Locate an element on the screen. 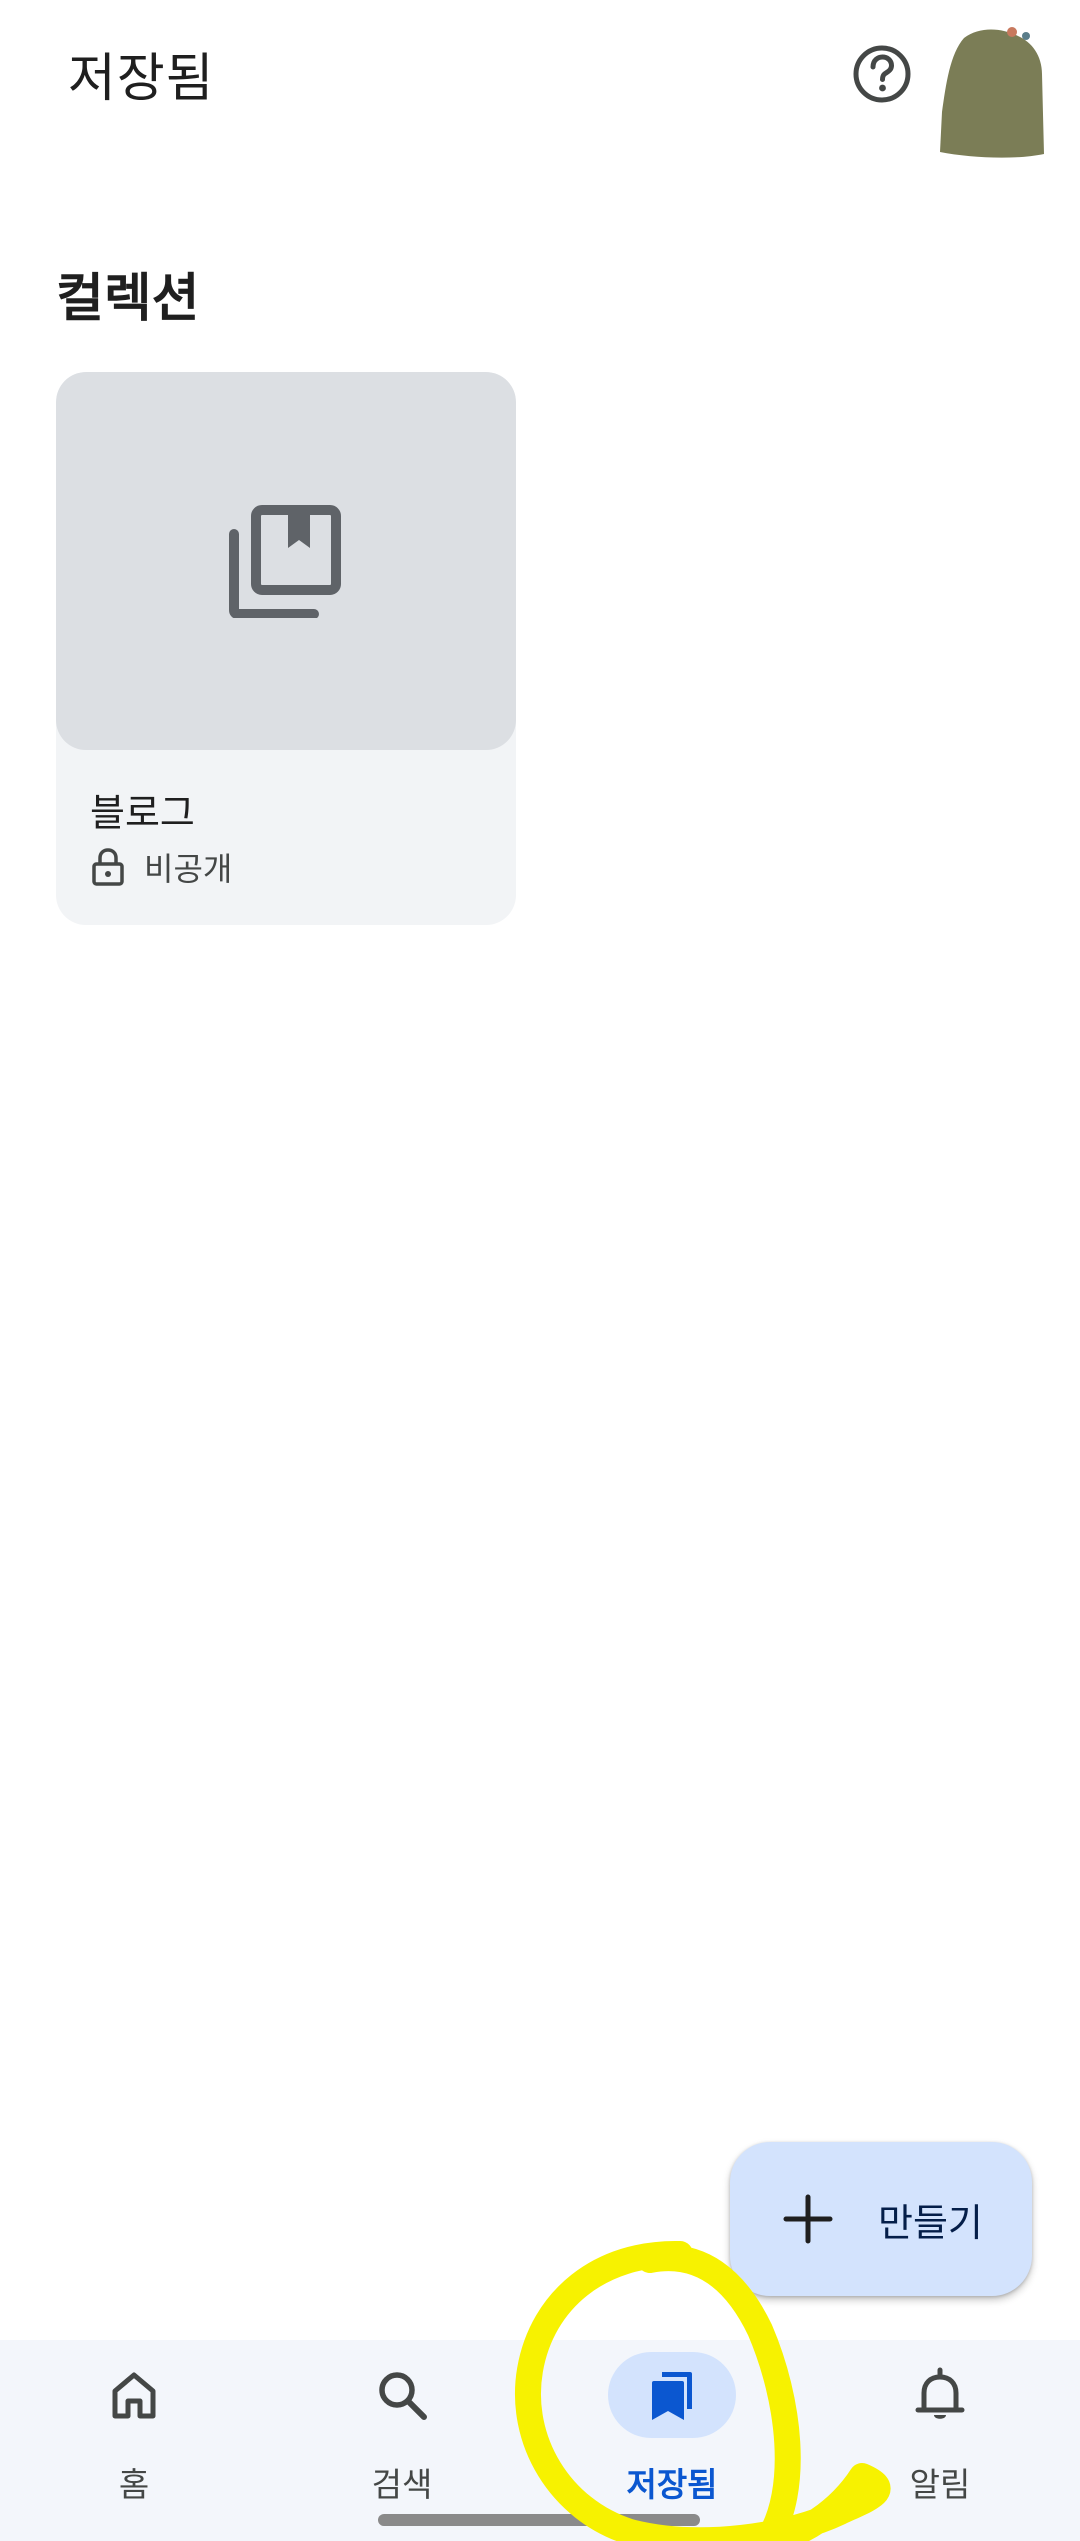  nav-item-search: 검색 is located at coordinates (402, 2440).